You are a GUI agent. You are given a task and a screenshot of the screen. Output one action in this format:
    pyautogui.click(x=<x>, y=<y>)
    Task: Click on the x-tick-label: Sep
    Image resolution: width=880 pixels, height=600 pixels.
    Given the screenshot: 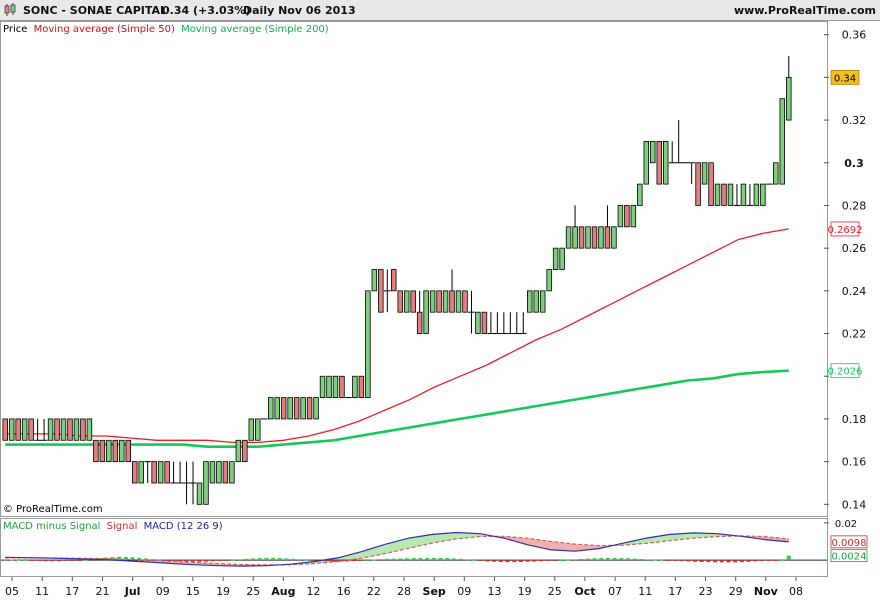 What is the action you would take?
    pyautogui.click(x=434, y=591)
    